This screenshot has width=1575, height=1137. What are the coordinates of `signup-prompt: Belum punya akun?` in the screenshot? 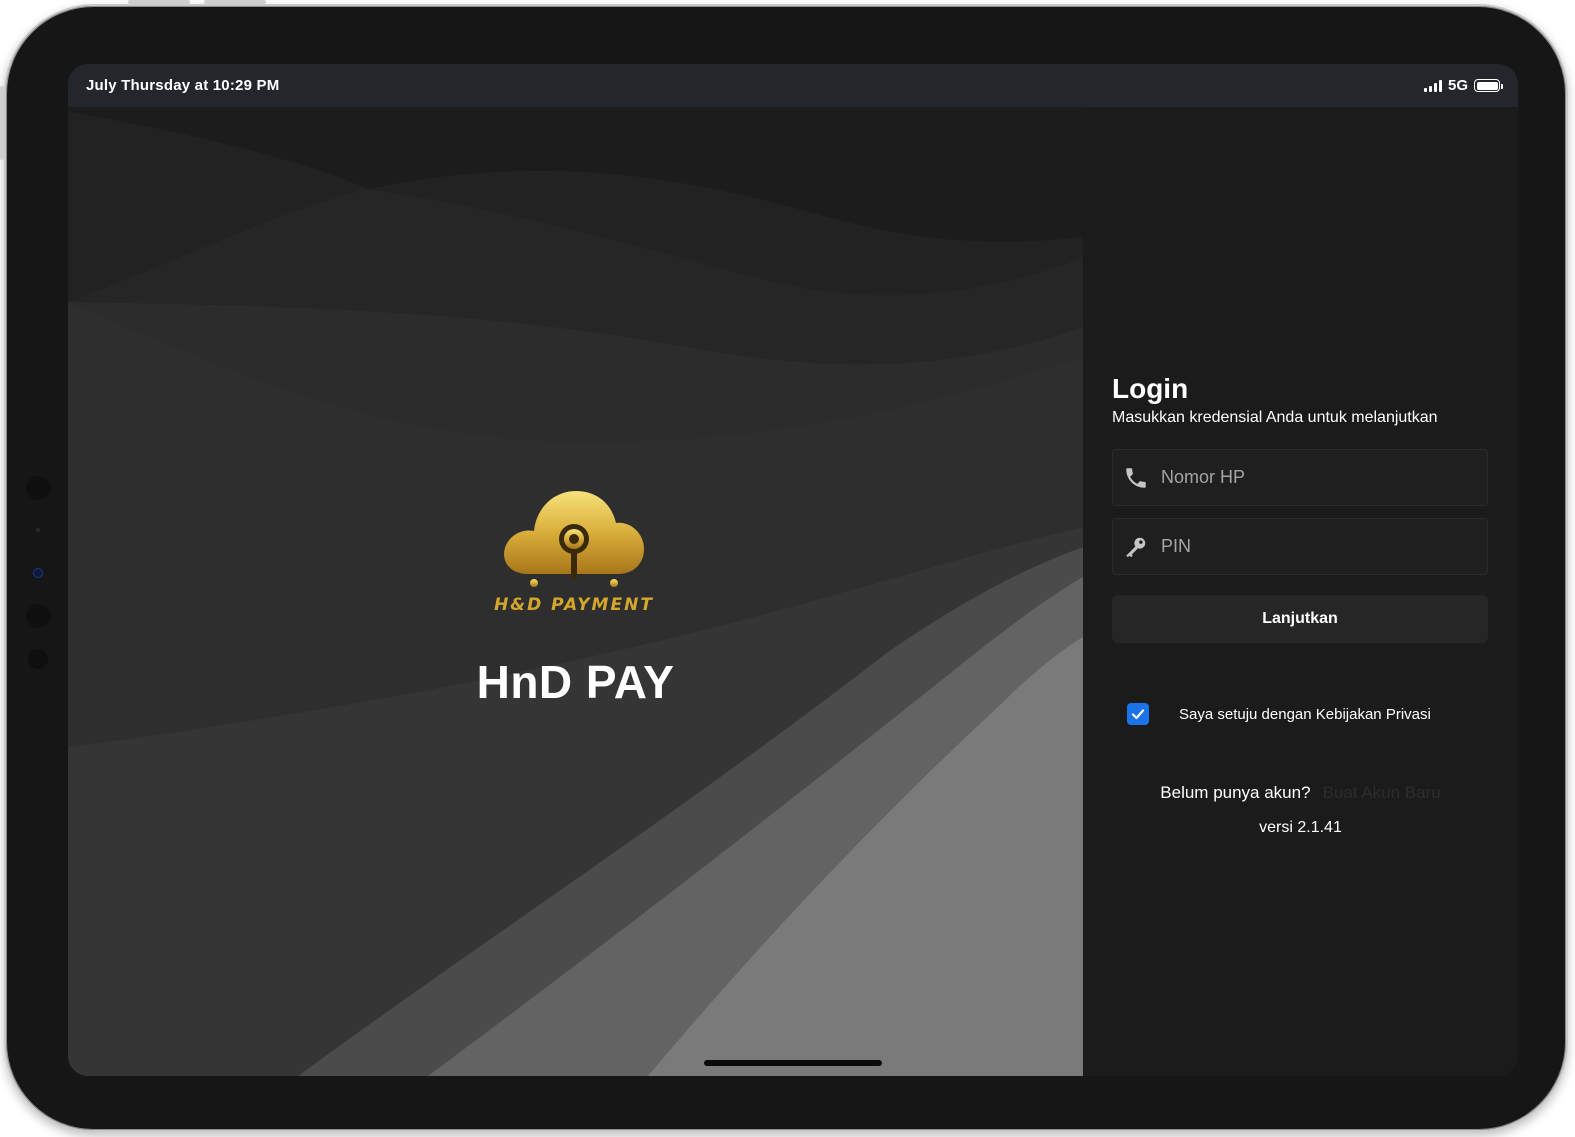 It's located at (1235, 792).